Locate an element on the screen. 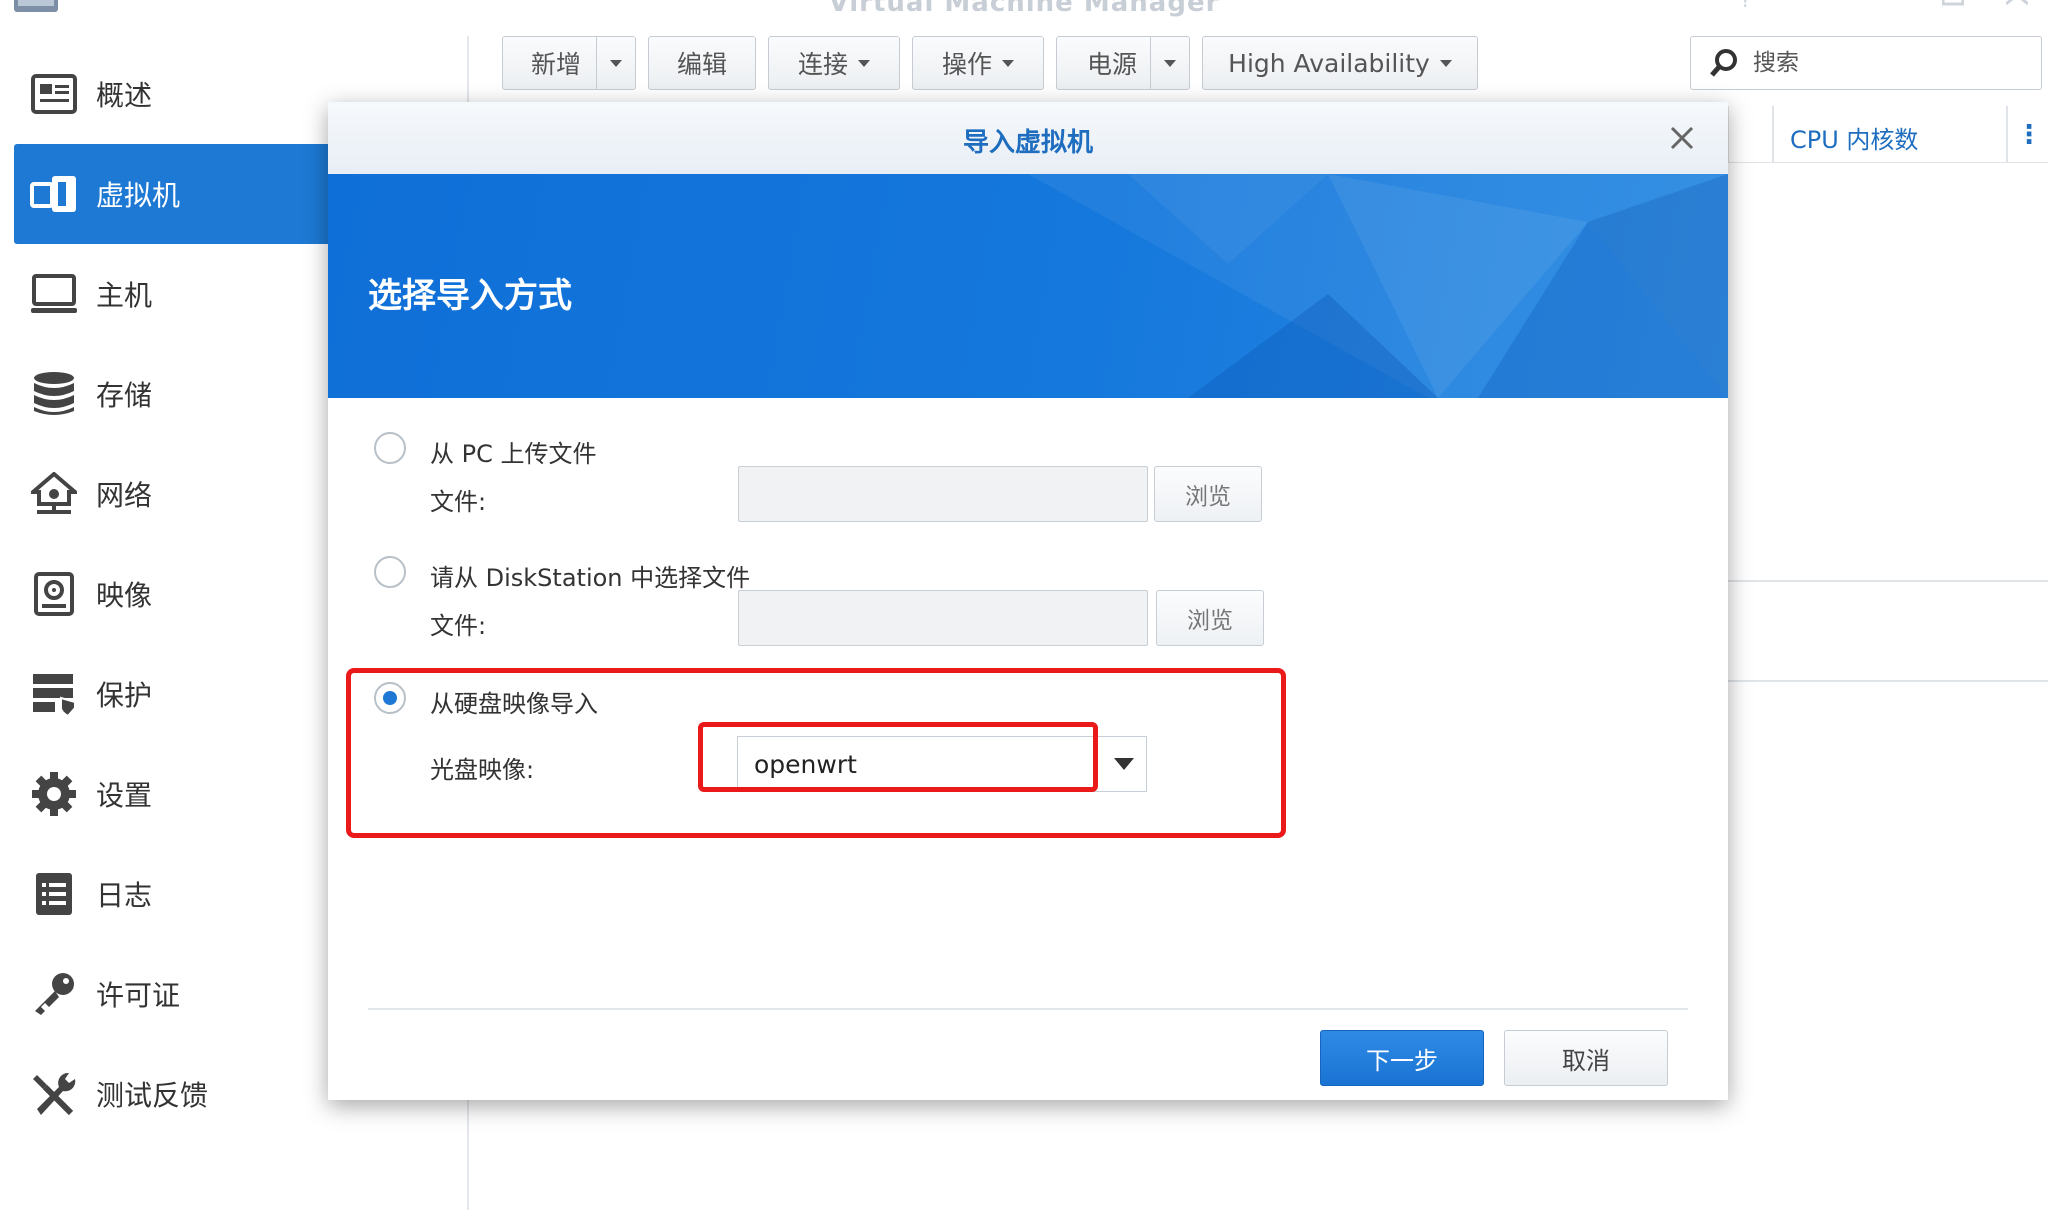  storage-icon is located at coordinates (54, 394).